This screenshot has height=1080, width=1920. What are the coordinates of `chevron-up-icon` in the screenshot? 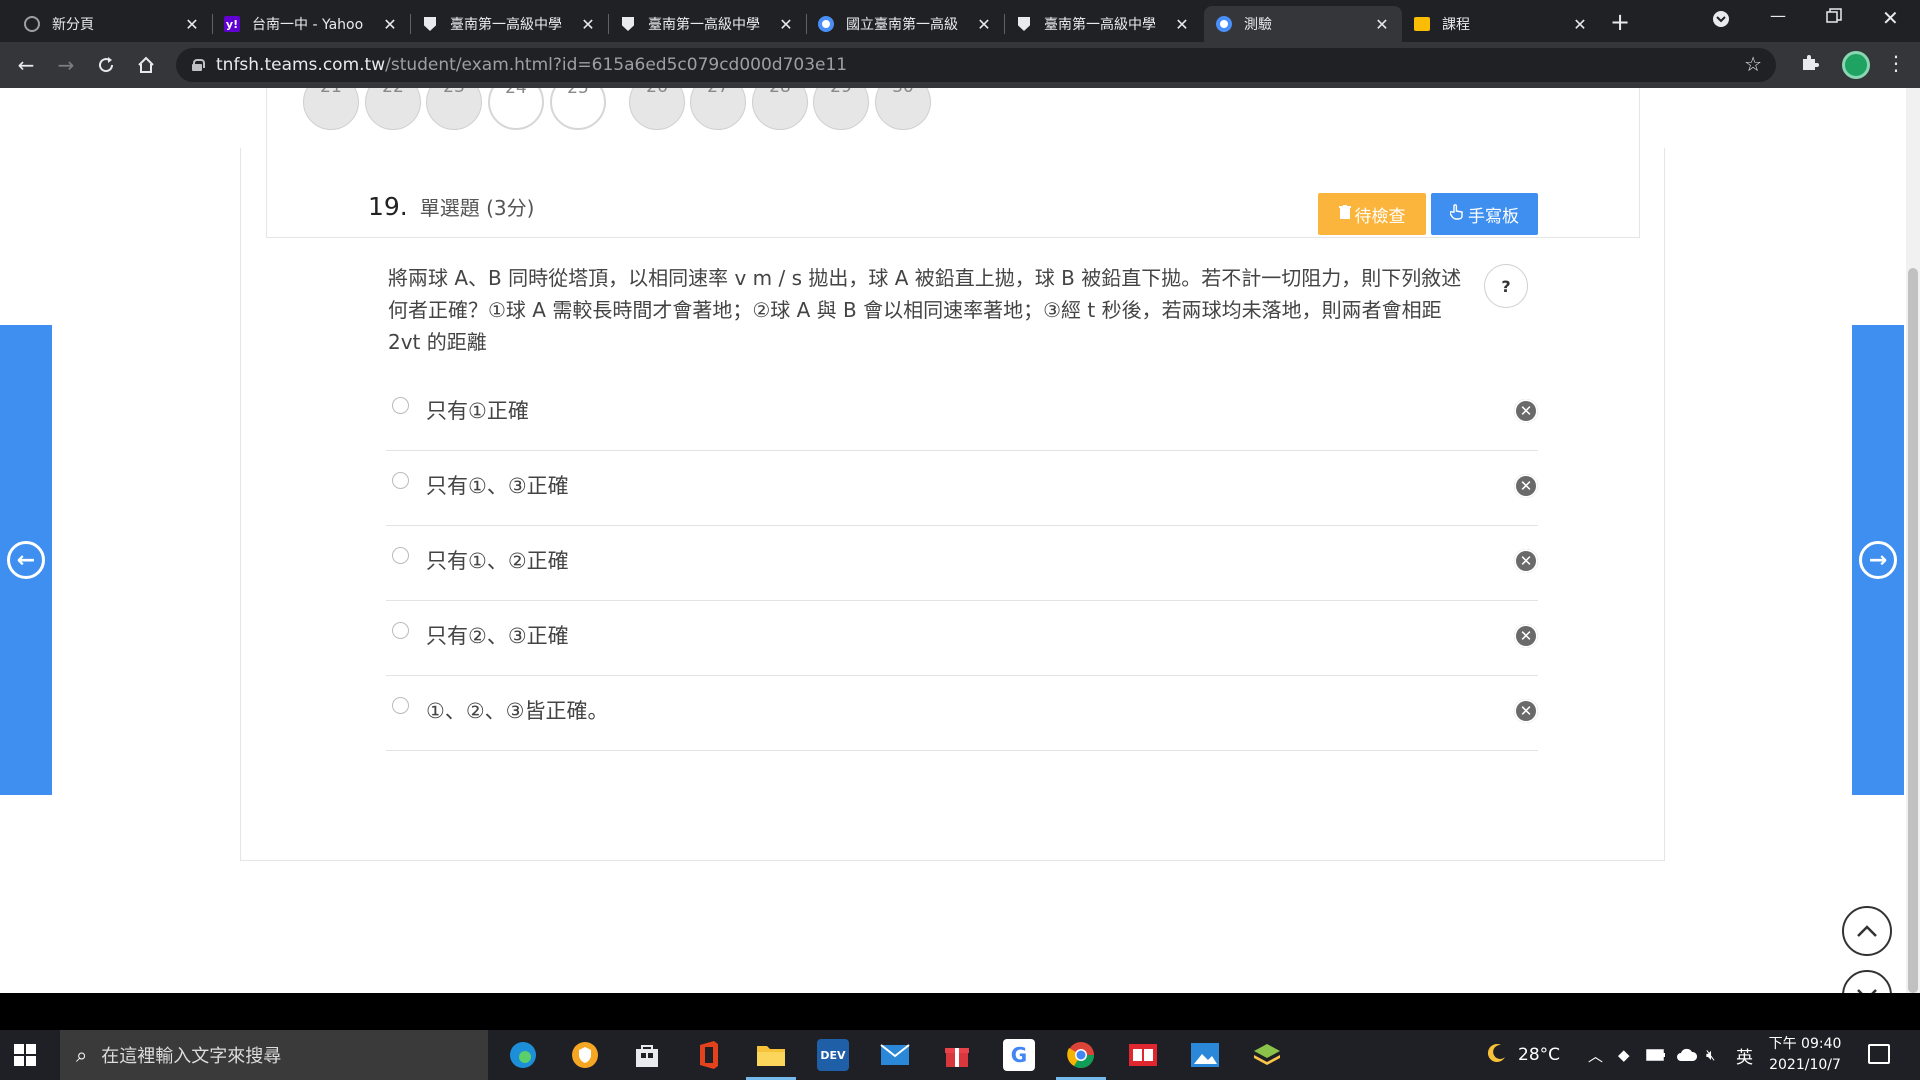 It's located at (1867, 931).